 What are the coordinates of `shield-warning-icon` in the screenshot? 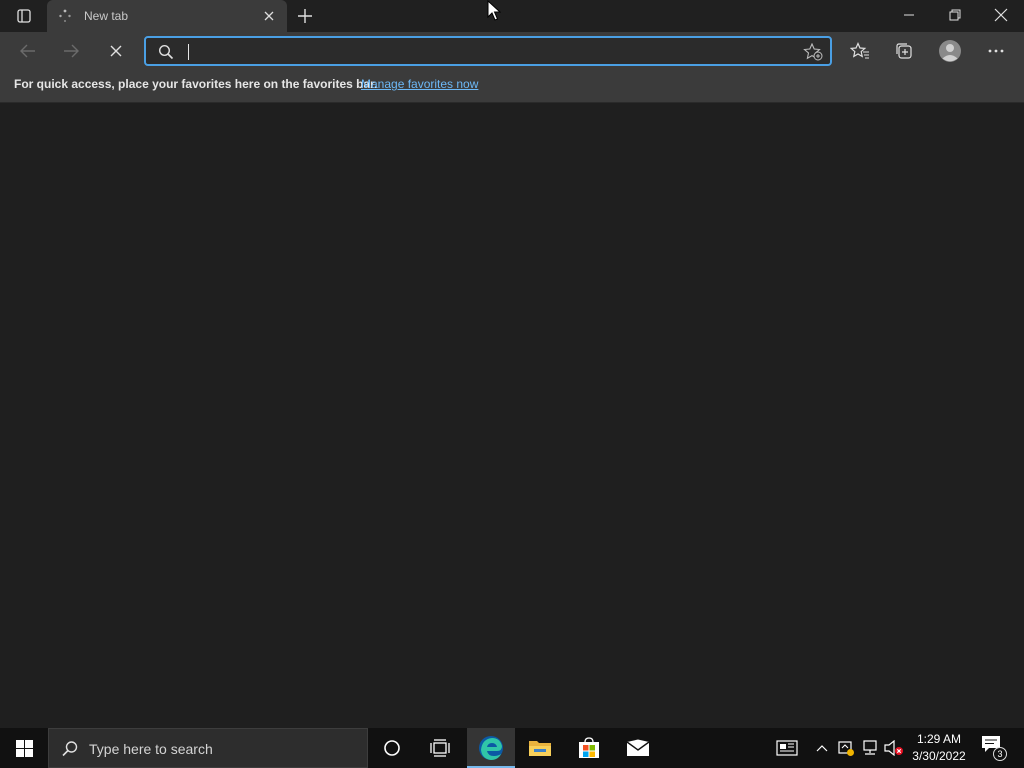 It's located at (846, 748).